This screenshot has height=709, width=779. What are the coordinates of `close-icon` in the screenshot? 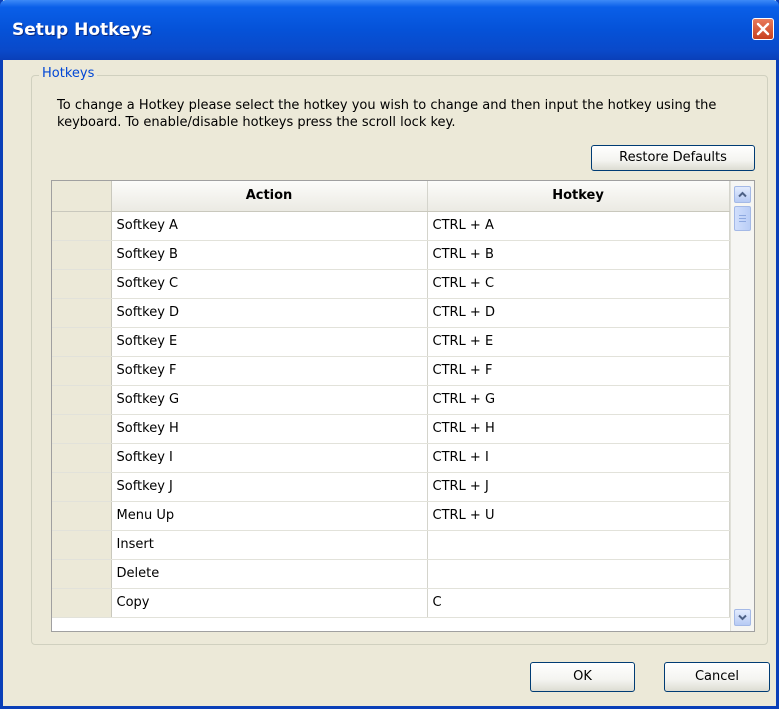 It's located at (763, 29).